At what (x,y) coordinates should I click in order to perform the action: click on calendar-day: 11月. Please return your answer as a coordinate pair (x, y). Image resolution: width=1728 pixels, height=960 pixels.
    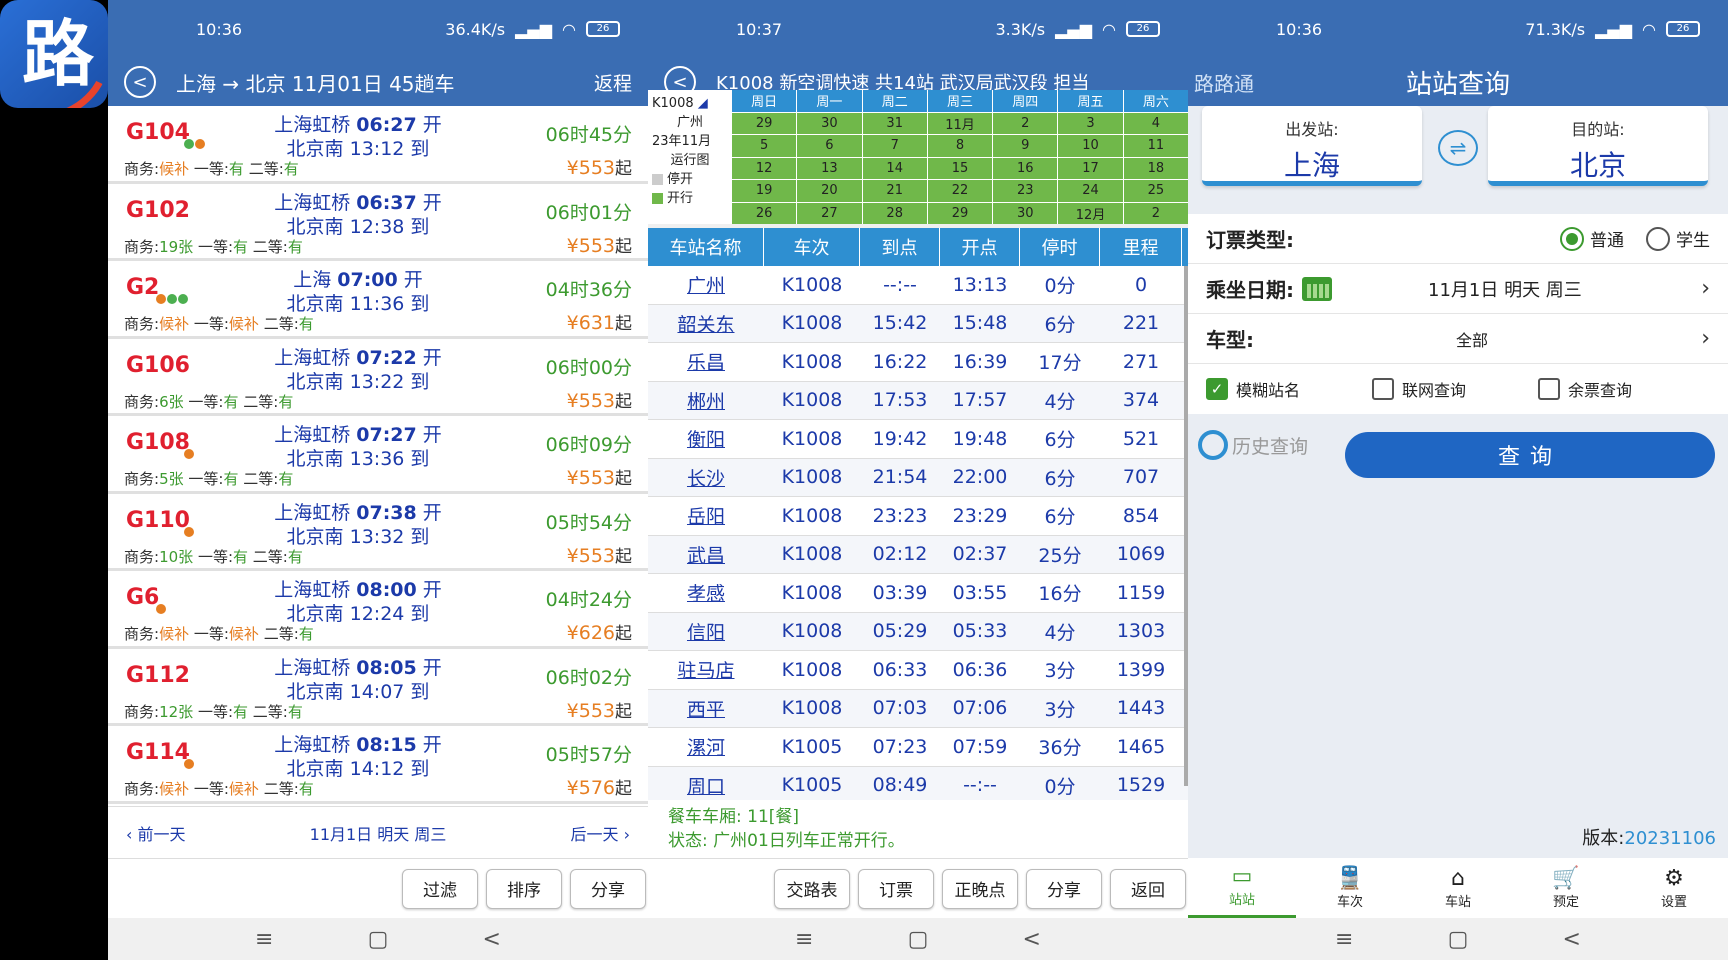
    Looking at the image, I should click on (960, 123).